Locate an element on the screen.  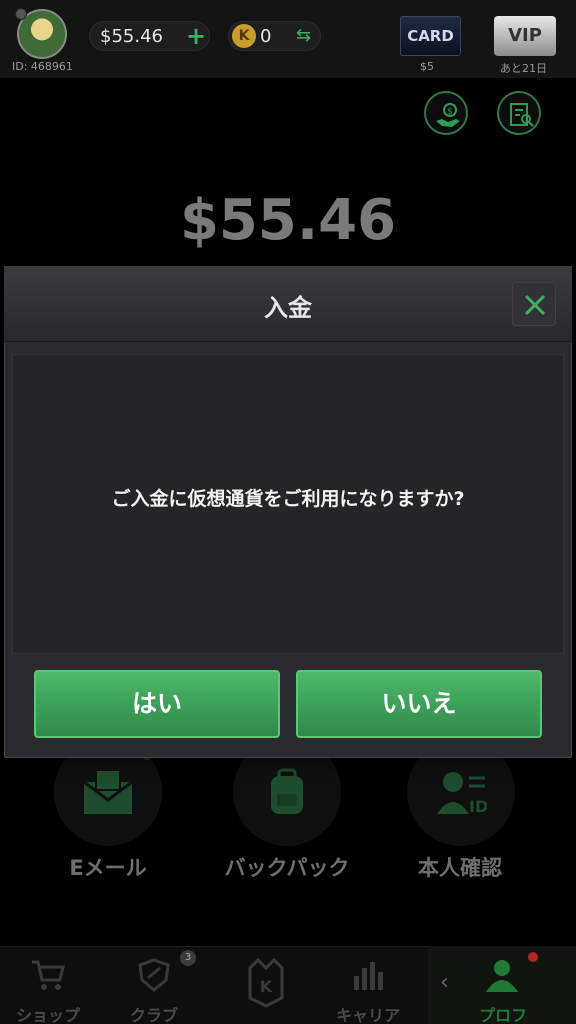
deposit-icon: $ is located at coordinates (446, 113).